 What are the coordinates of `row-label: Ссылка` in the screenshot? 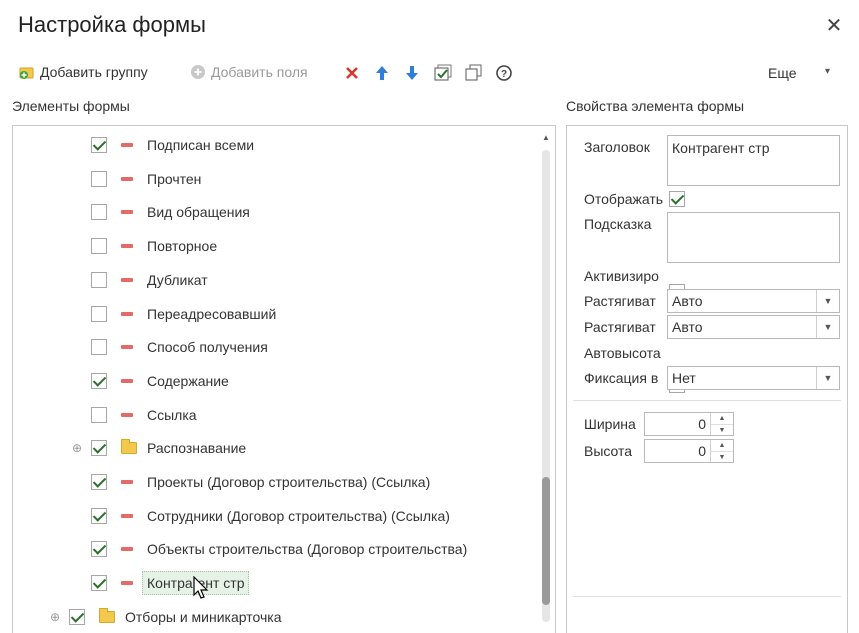 It's located at (172, 415).